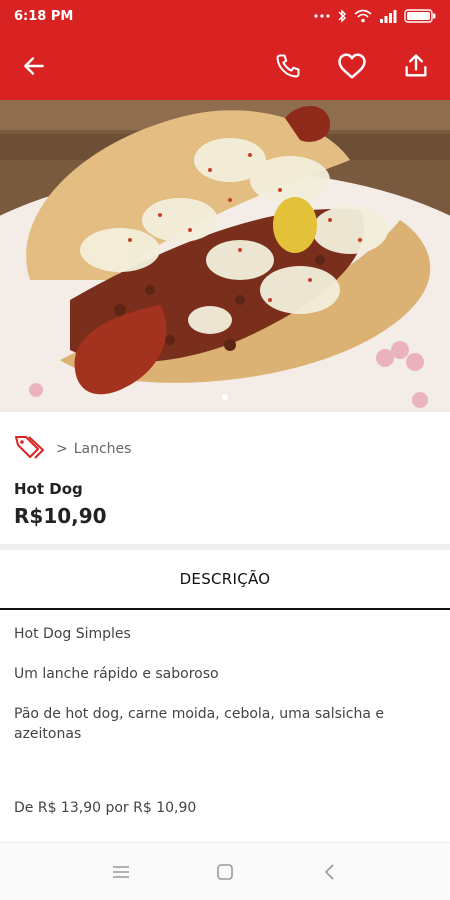  I want to click on product-price: R$10,90, so click(60, 516).